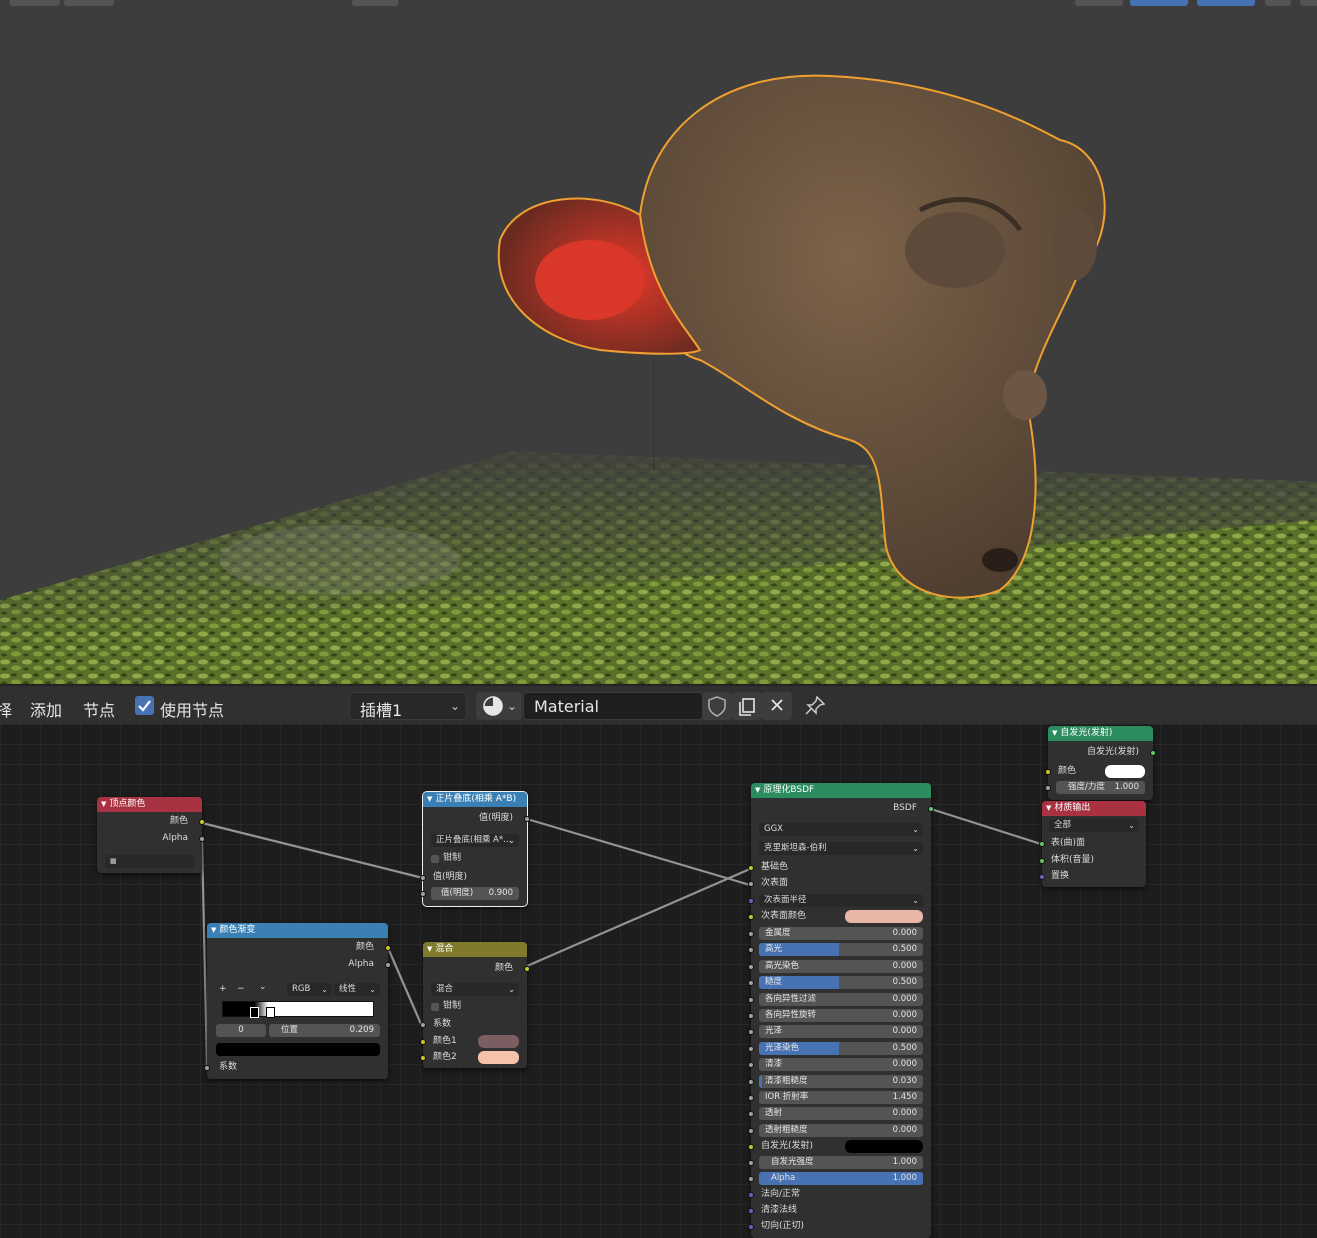 The height and width of the screenshot is (1238, 1317). I want to click on stop-color-swatch, so click(298, 1049).